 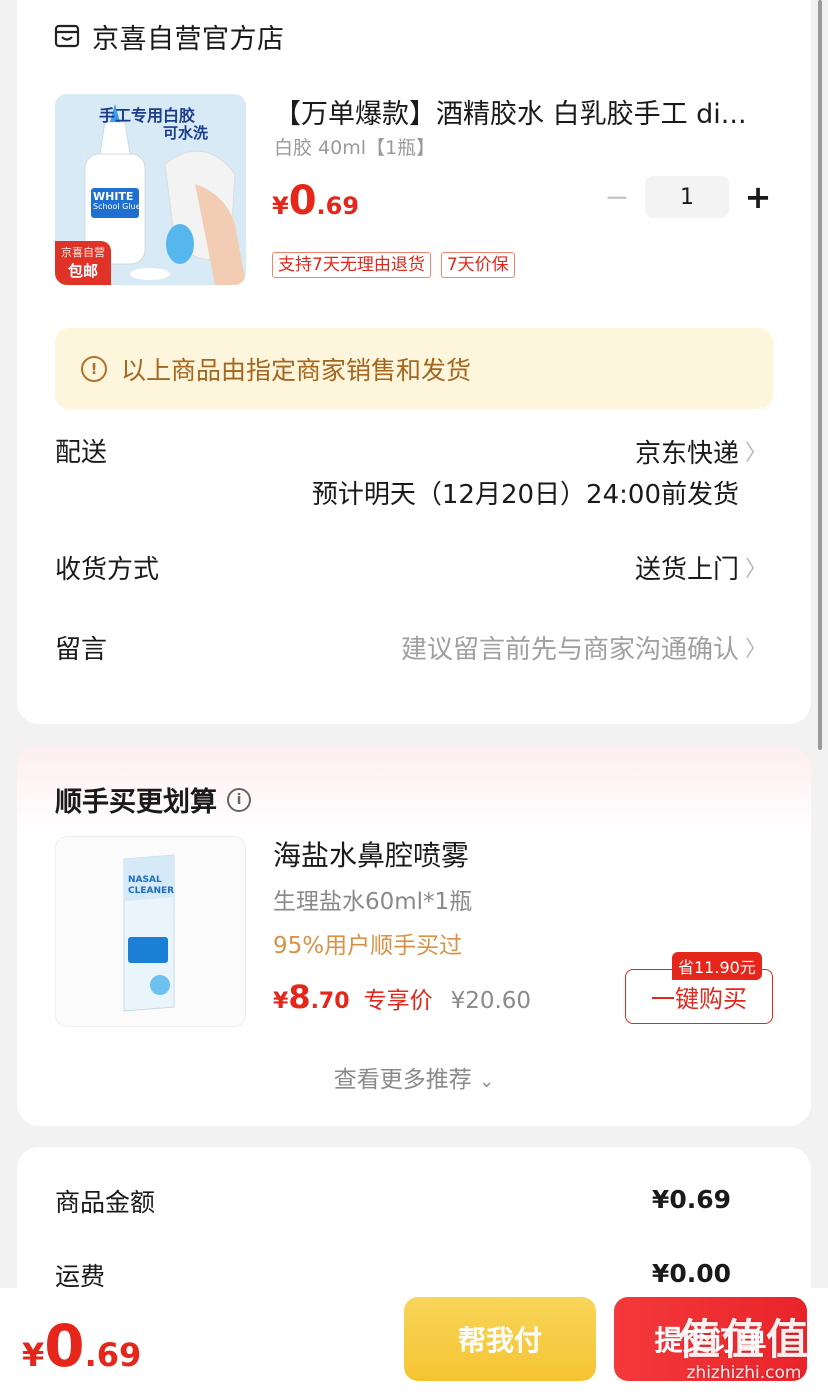 I want to click on recommend-image: NASAL CLEANER, so click(x=150, y=931).